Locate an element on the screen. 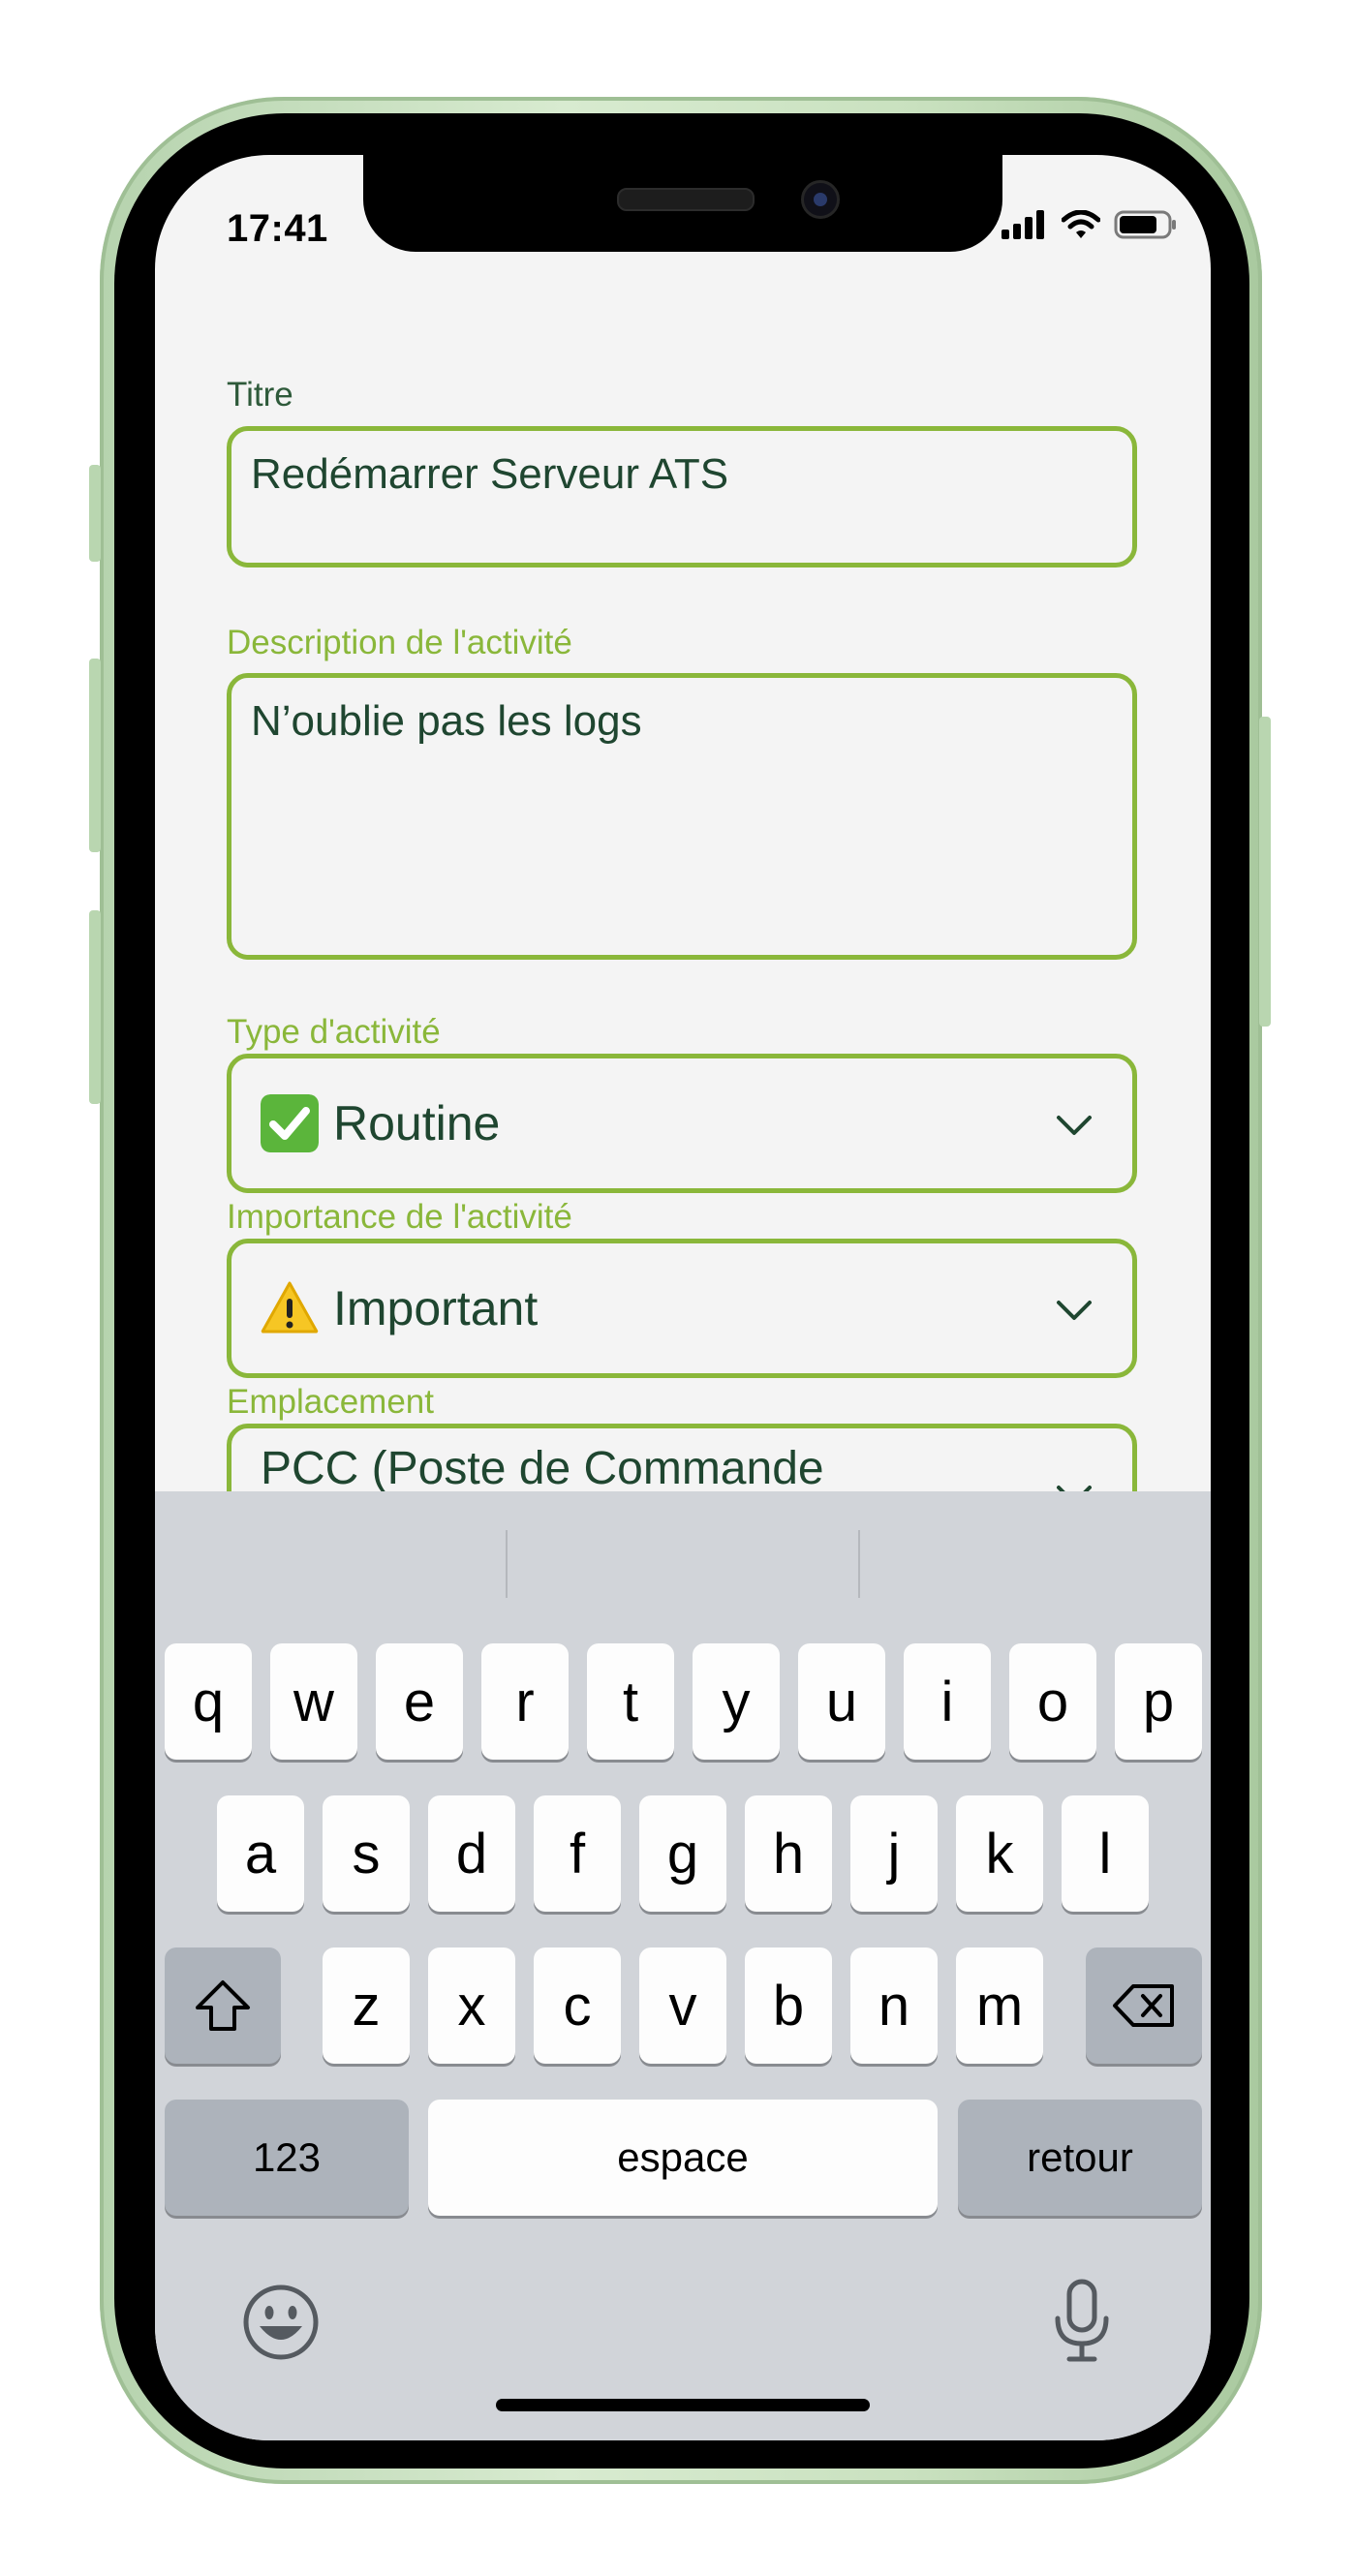  backspace-icon is located at coordinates (1143, 2005).